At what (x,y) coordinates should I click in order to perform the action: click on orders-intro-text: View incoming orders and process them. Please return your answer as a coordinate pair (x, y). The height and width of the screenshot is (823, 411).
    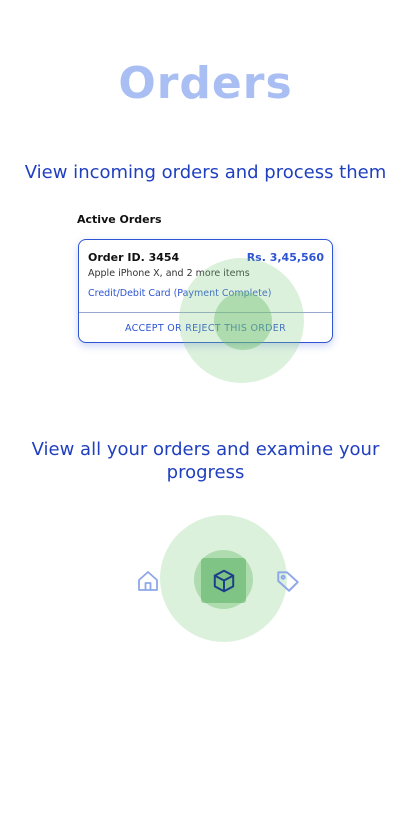
    Looking at the image, I should click on (205, 172).